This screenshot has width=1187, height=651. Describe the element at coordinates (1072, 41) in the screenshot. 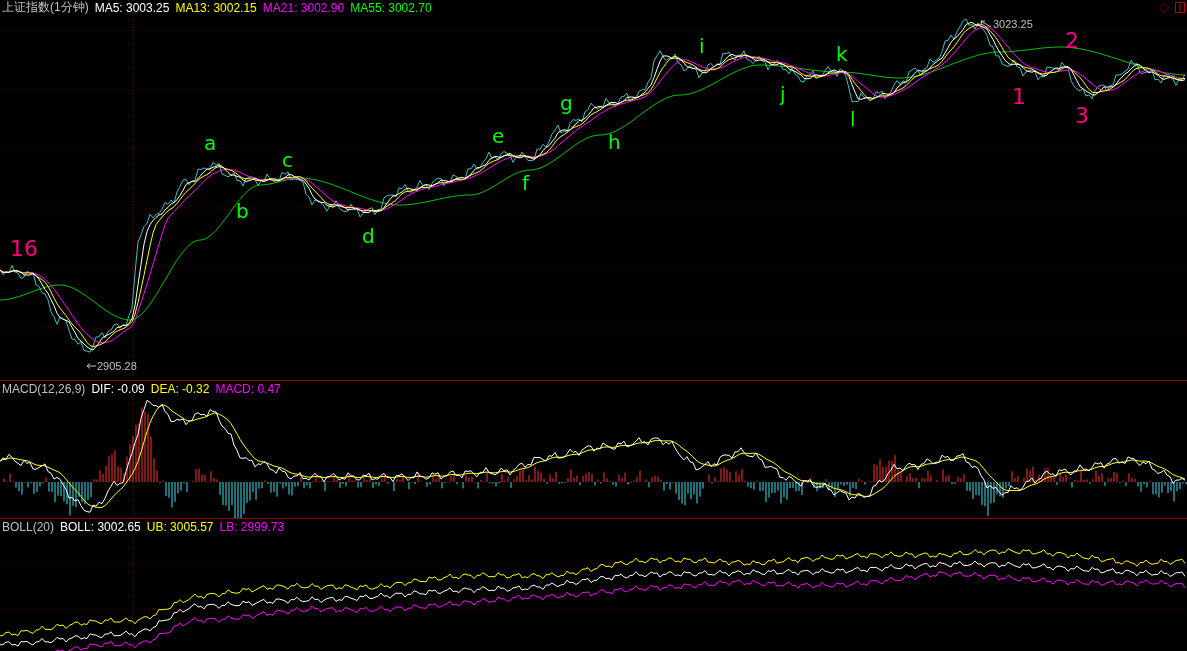

I see `chart-annotation: 2` at that location.